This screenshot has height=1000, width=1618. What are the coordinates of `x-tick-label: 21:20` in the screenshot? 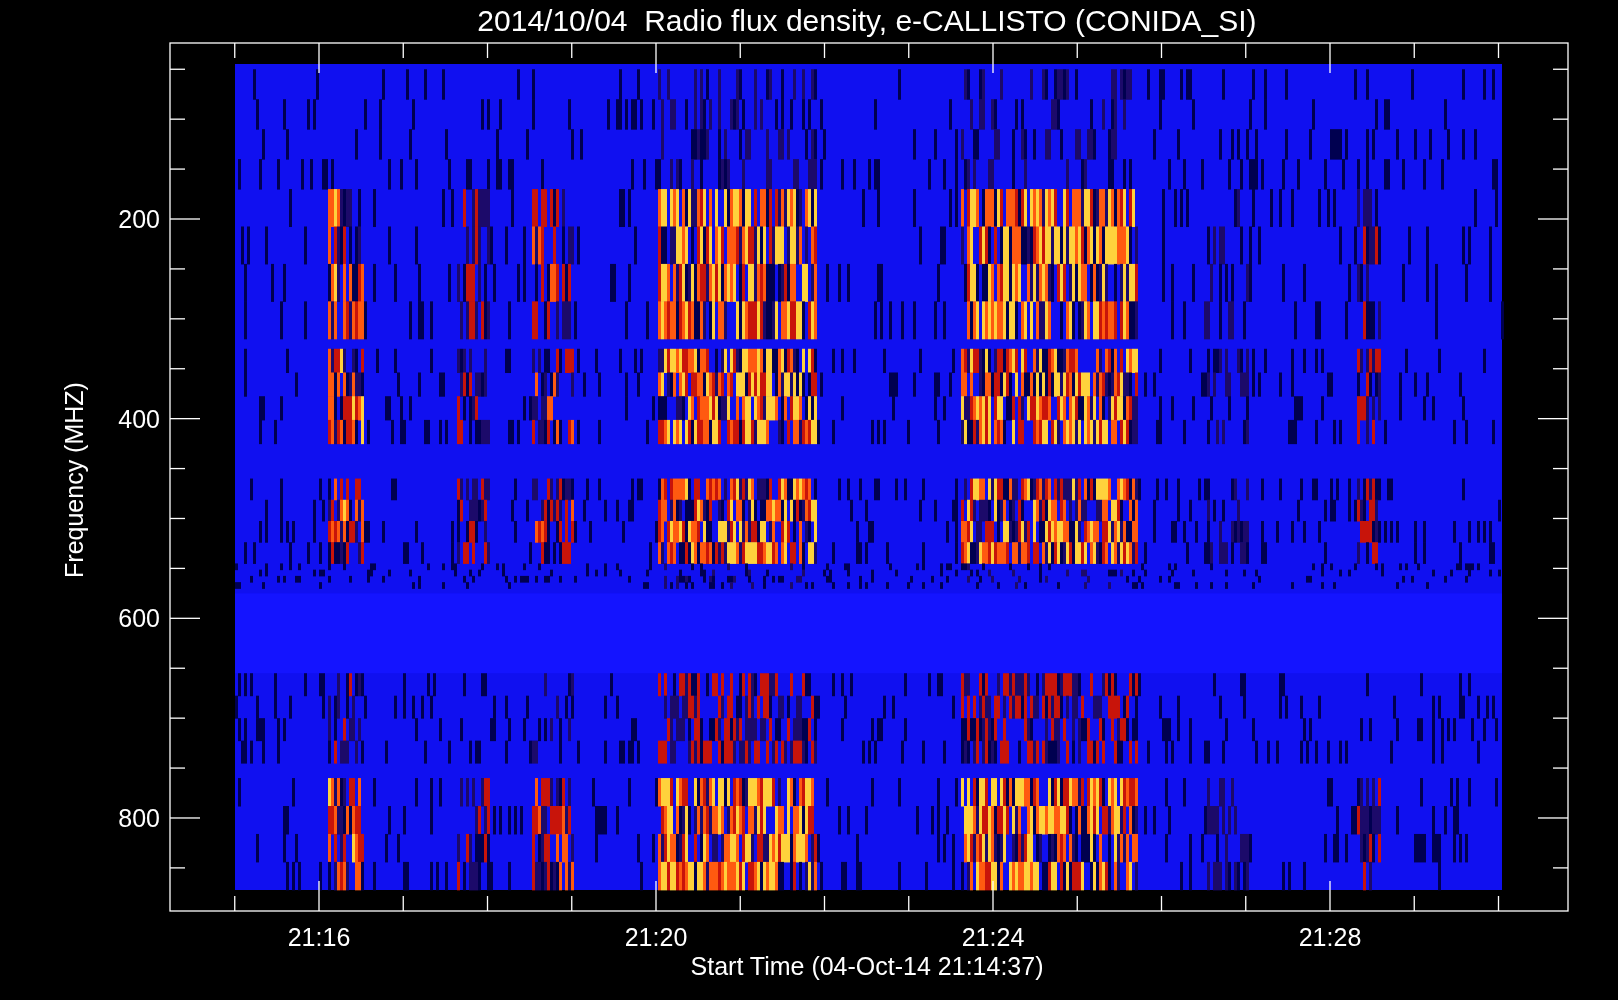 It's located at (656, 937).